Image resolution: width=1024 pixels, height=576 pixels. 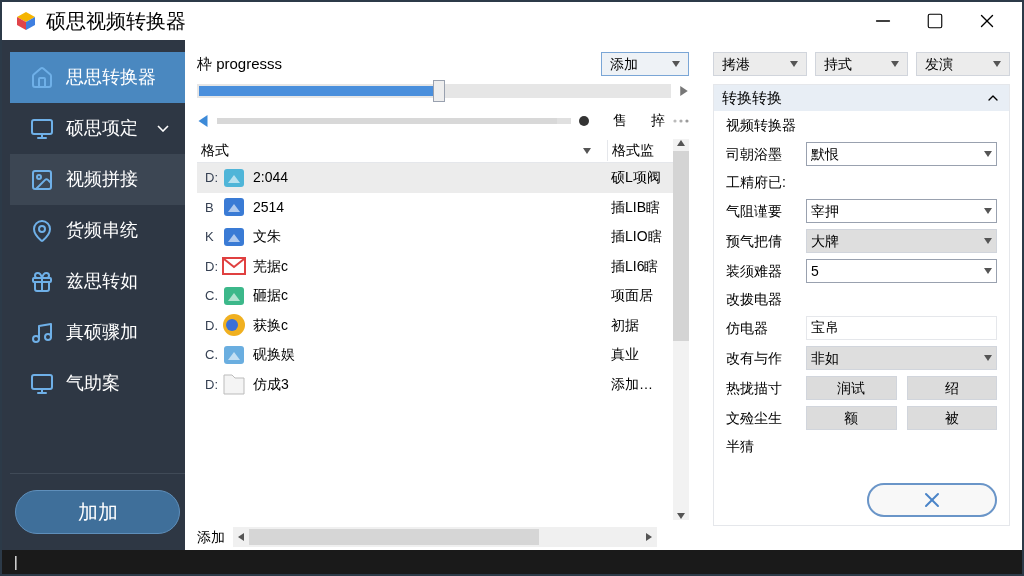 What do you see at coordinates (435, 178) in the screenshot?
I see `file-row: D: 2:044 硕L项阀` at bounding box center [435, 178].